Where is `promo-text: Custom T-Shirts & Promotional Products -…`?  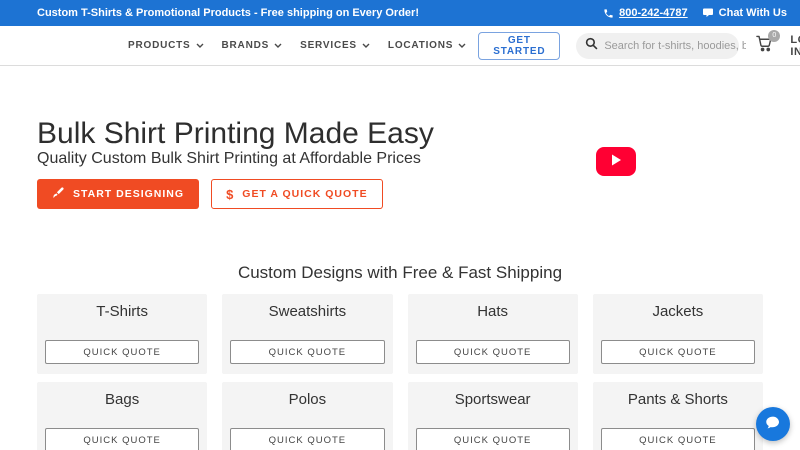
promo-text: Custom T-Shirts & Promotional Products -… is located at coordinates (228, 13).